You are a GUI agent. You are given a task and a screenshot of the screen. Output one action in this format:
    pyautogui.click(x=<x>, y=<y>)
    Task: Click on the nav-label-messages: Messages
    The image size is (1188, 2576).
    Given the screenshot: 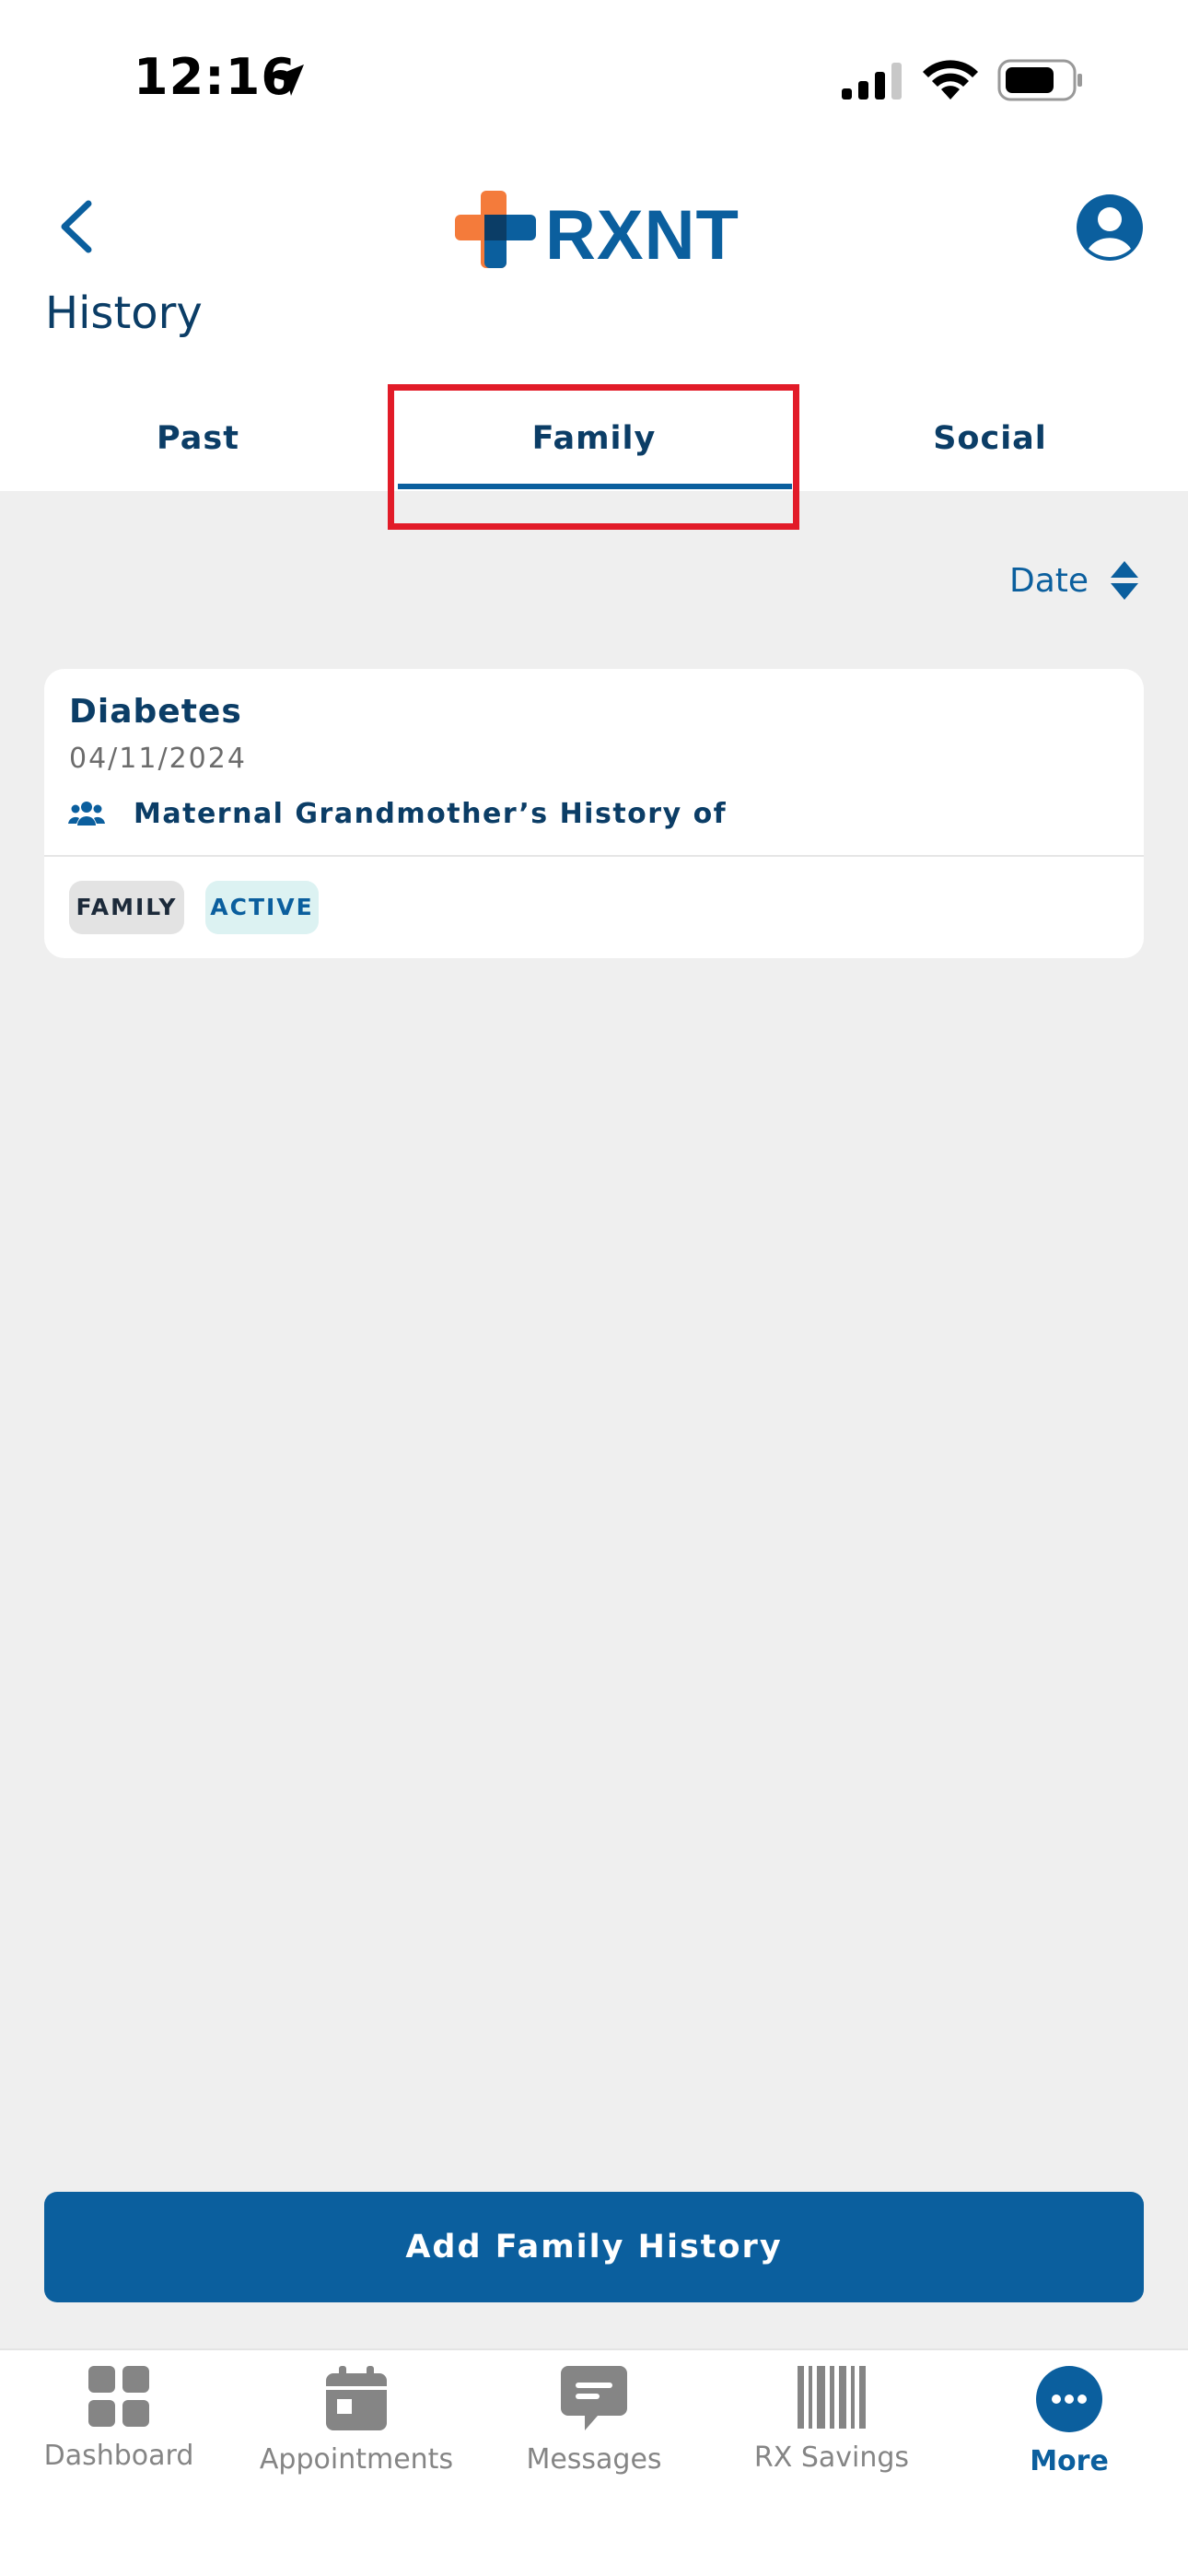 What is the action you would take?
    pyautogui.click(x=594, y=2459)
    